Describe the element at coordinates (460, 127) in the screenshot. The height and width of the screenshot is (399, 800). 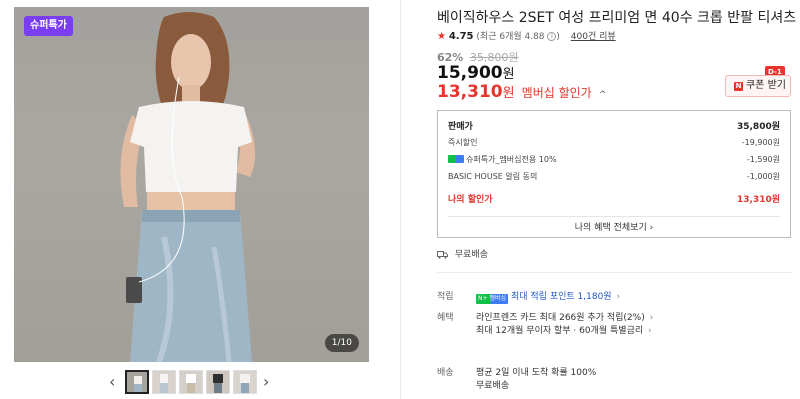
I see `breakdown-label: 판매가` at that location.